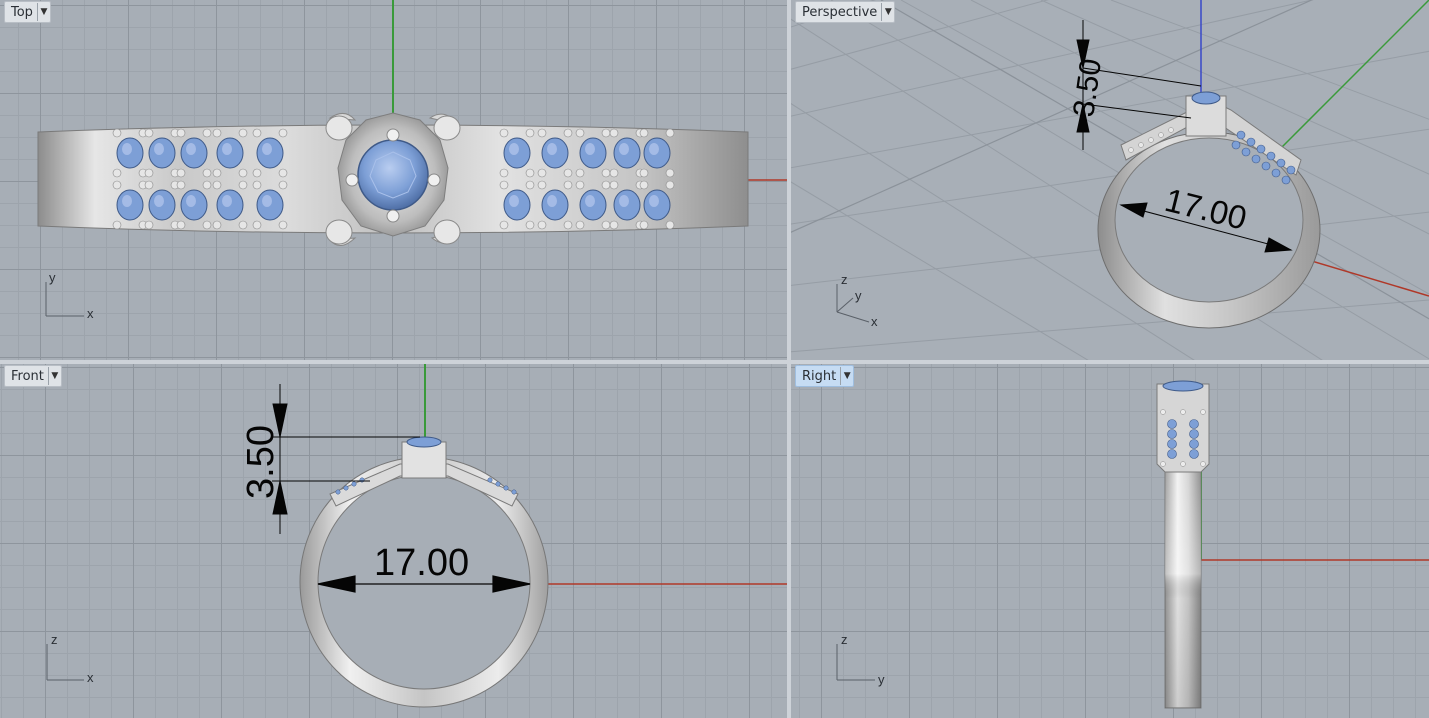 The image size is (1429, 718). I want to click on dimension-diameter-text: 17.00, so click(421, 563).